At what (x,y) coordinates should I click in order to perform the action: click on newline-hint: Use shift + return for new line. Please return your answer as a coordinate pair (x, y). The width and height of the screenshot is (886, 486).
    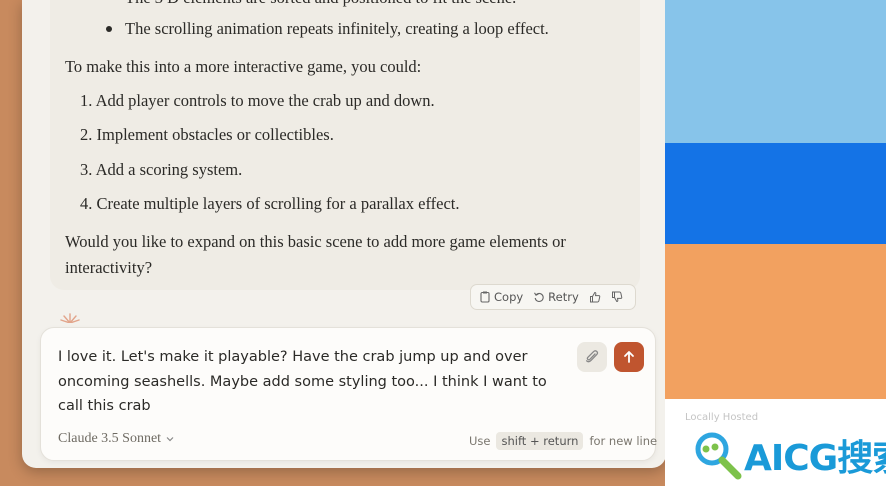
    Looking at the image, I should click on (563, 441).